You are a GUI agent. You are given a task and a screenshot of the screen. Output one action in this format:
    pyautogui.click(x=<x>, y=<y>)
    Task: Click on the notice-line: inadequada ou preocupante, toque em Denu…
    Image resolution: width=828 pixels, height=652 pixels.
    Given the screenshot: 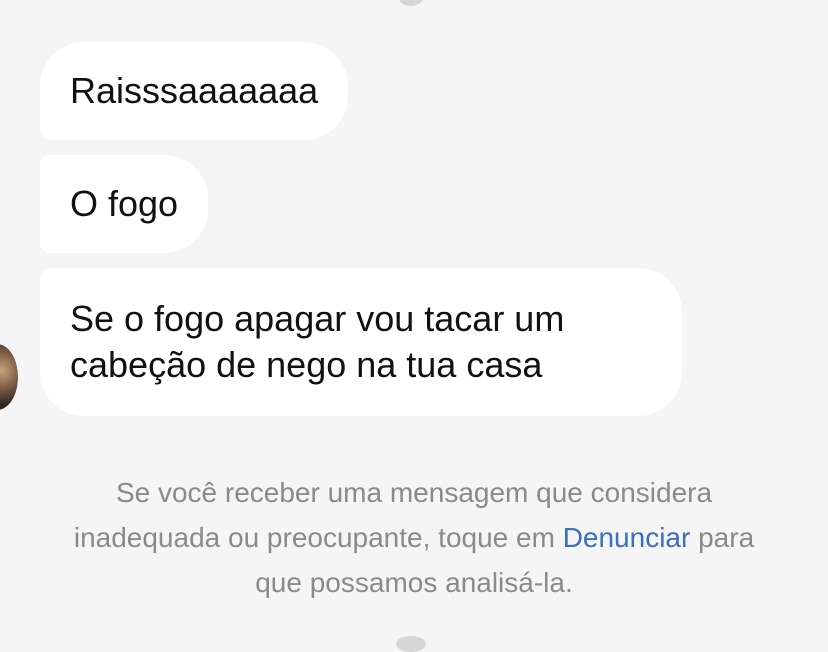 What is the action you would take?
    pyautogui.click(x=414, y=537)
    